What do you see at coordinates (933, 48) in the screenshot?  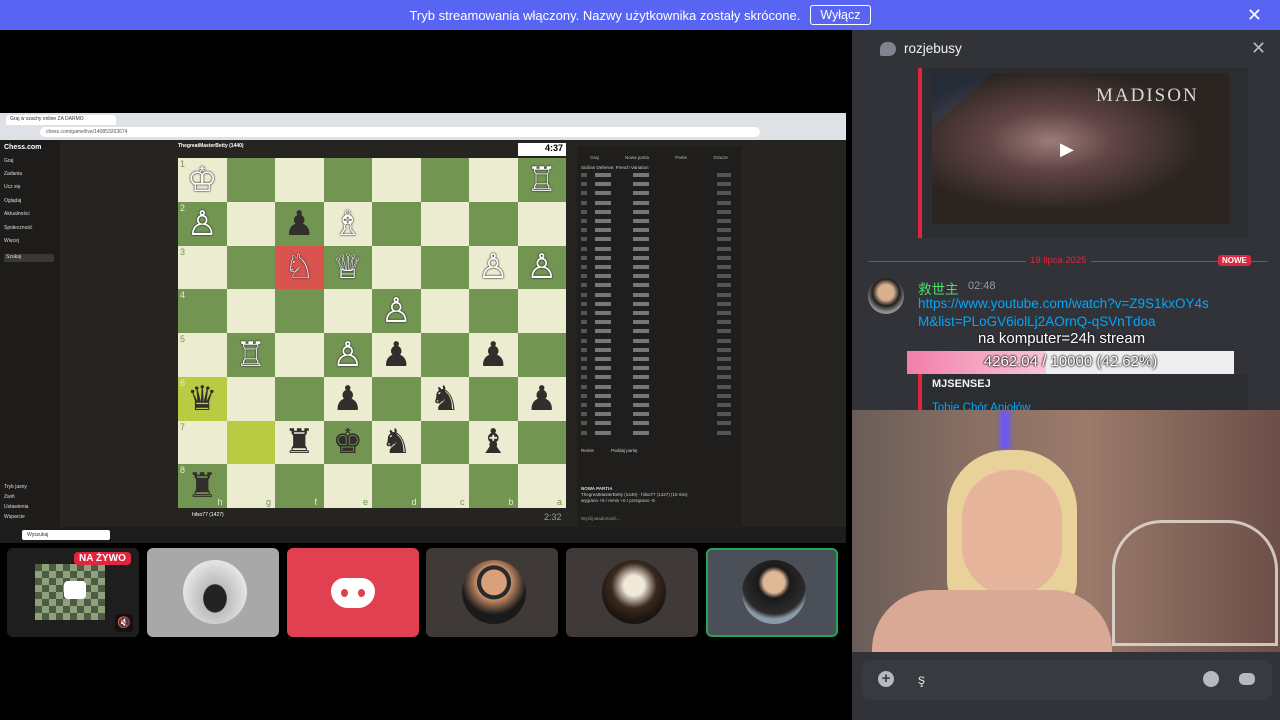 I see `channel-name: rozjebusy` at bounding box center [933, 48].